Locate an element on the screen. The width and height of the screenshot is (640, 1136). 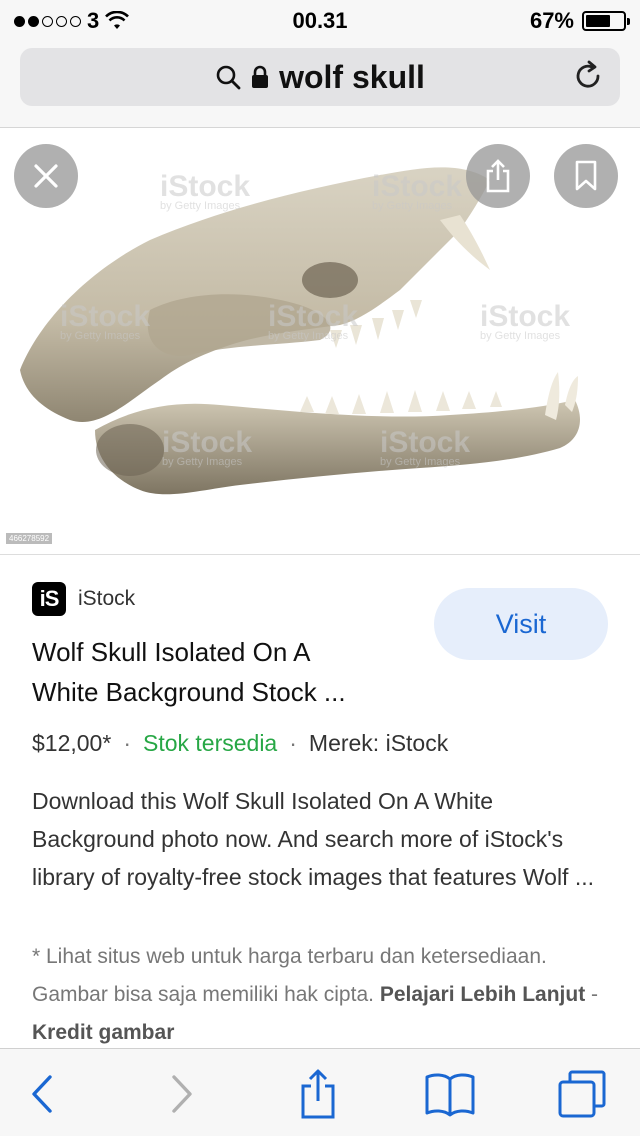
result-meta: $12,00* · Stok tersedia · Merek: iStock is located at coordinates (240, 743).